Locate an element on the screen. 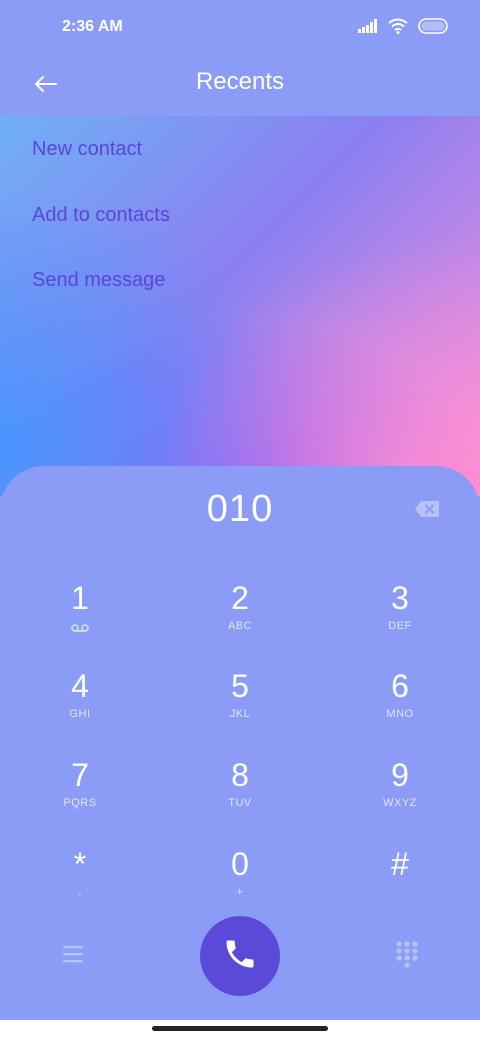  status-bar: 2:36 AM is located at coordinates (240, 28).